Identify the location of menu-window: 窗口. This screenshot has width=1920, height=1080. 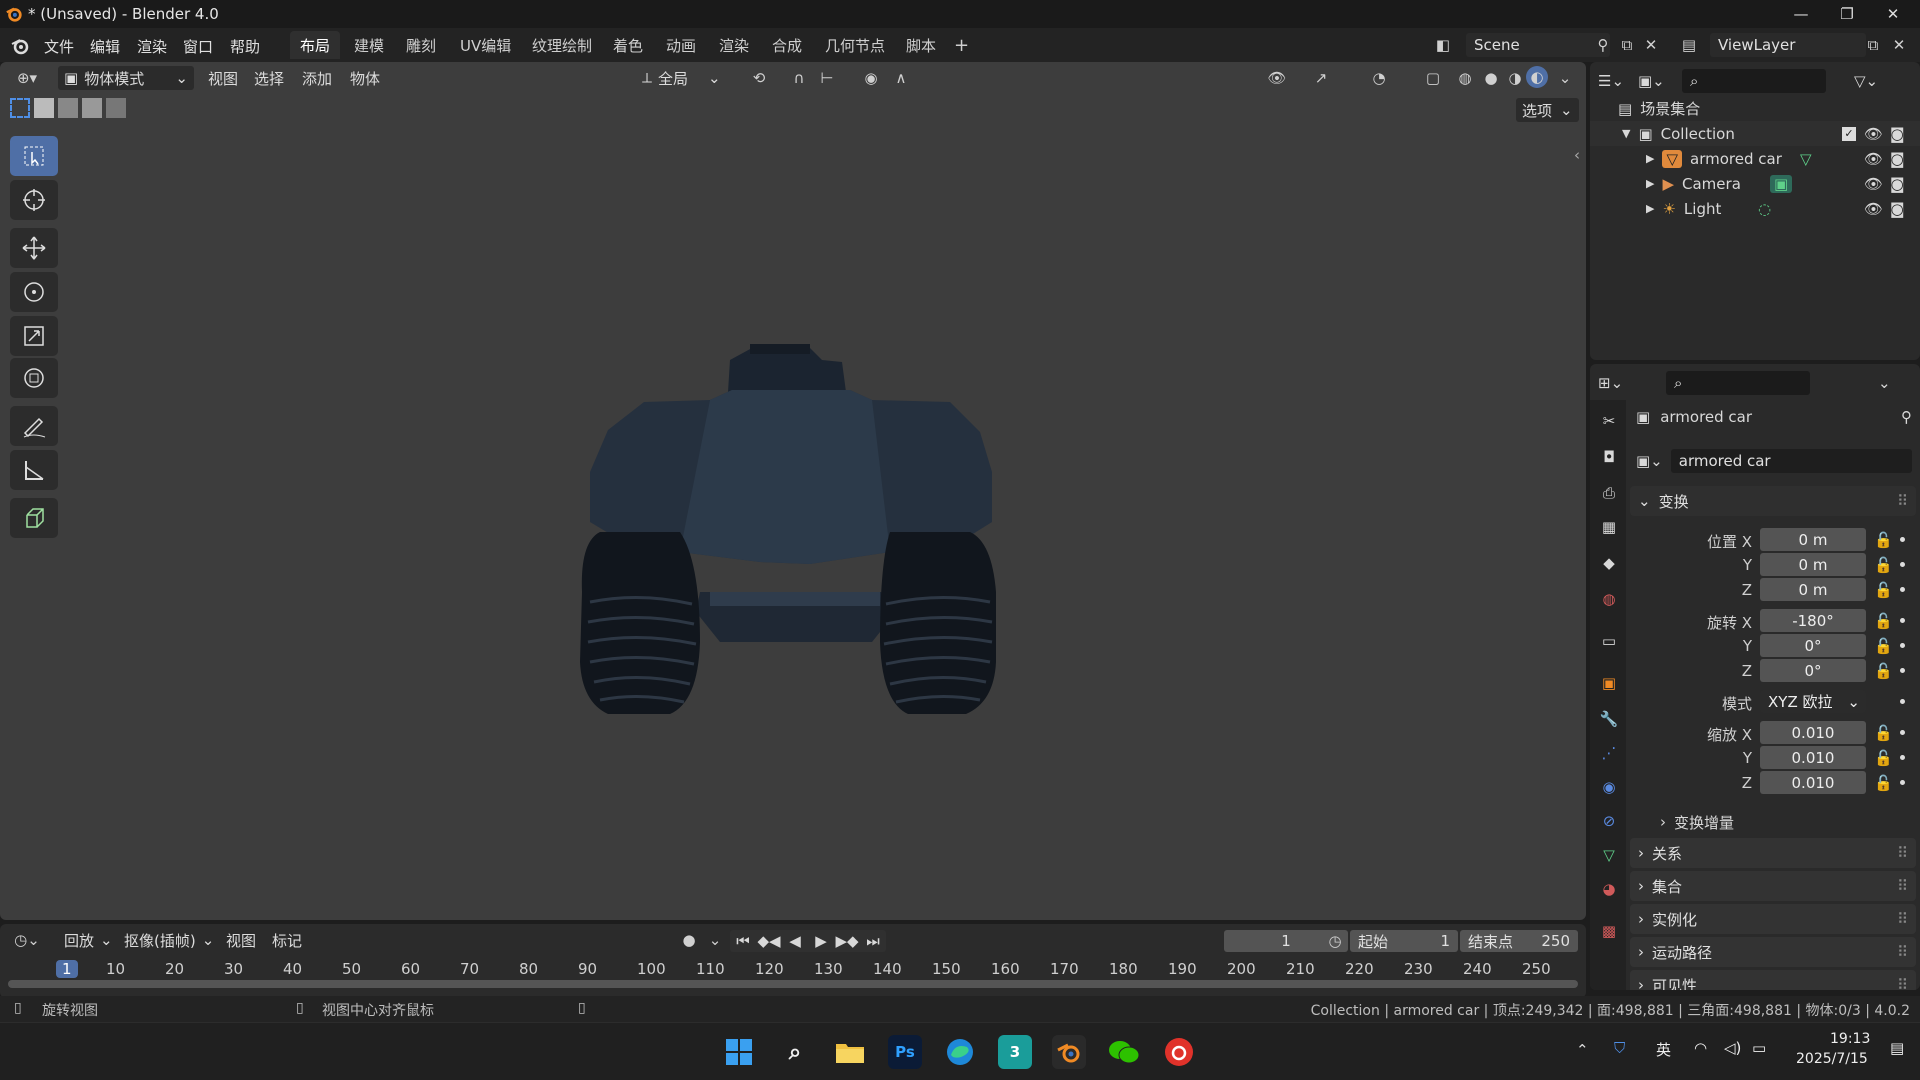
(198, 46).